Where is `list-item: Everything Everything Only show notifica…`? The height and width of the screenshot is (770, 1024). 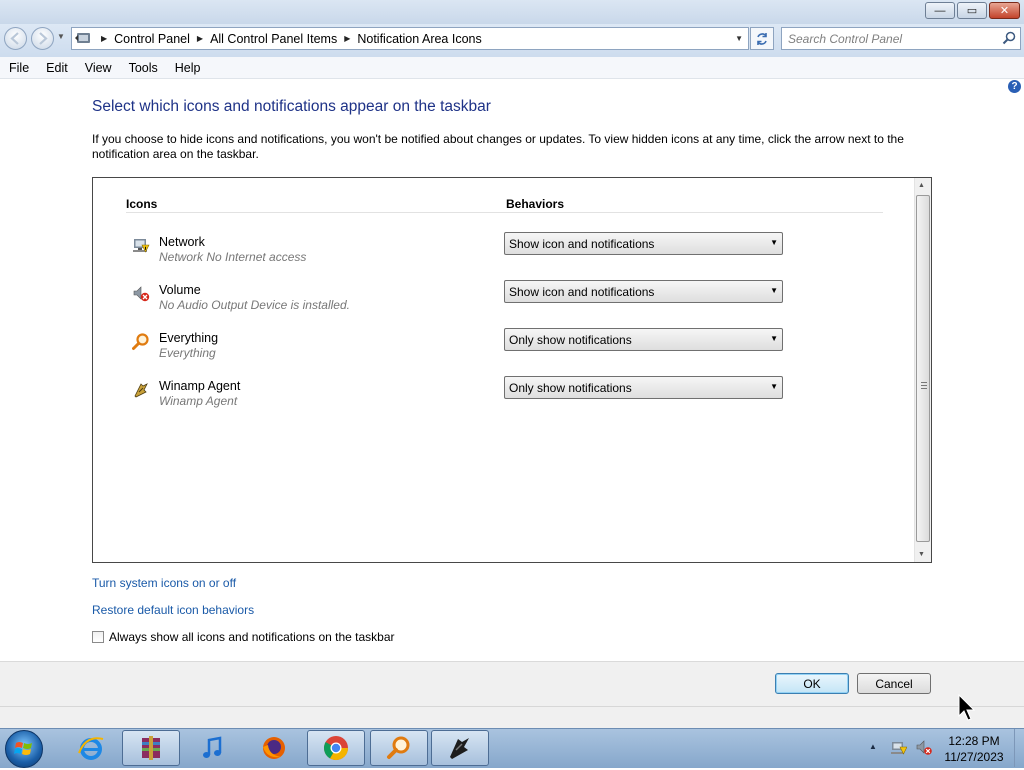 list-item: Everything Everything Only show notifica… is located at coordinates (466, 349).